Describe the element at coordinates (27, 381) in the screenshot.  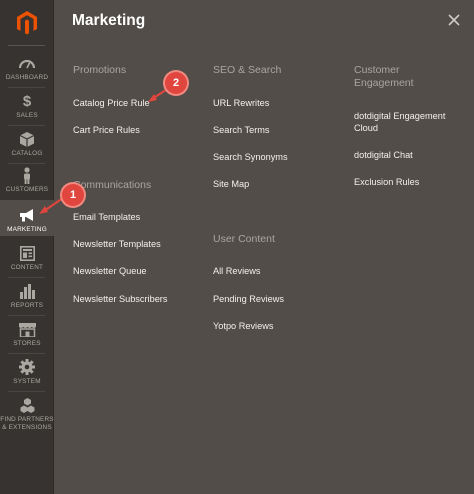
I see `sidebar-item-label: SYSTEM` at that location.